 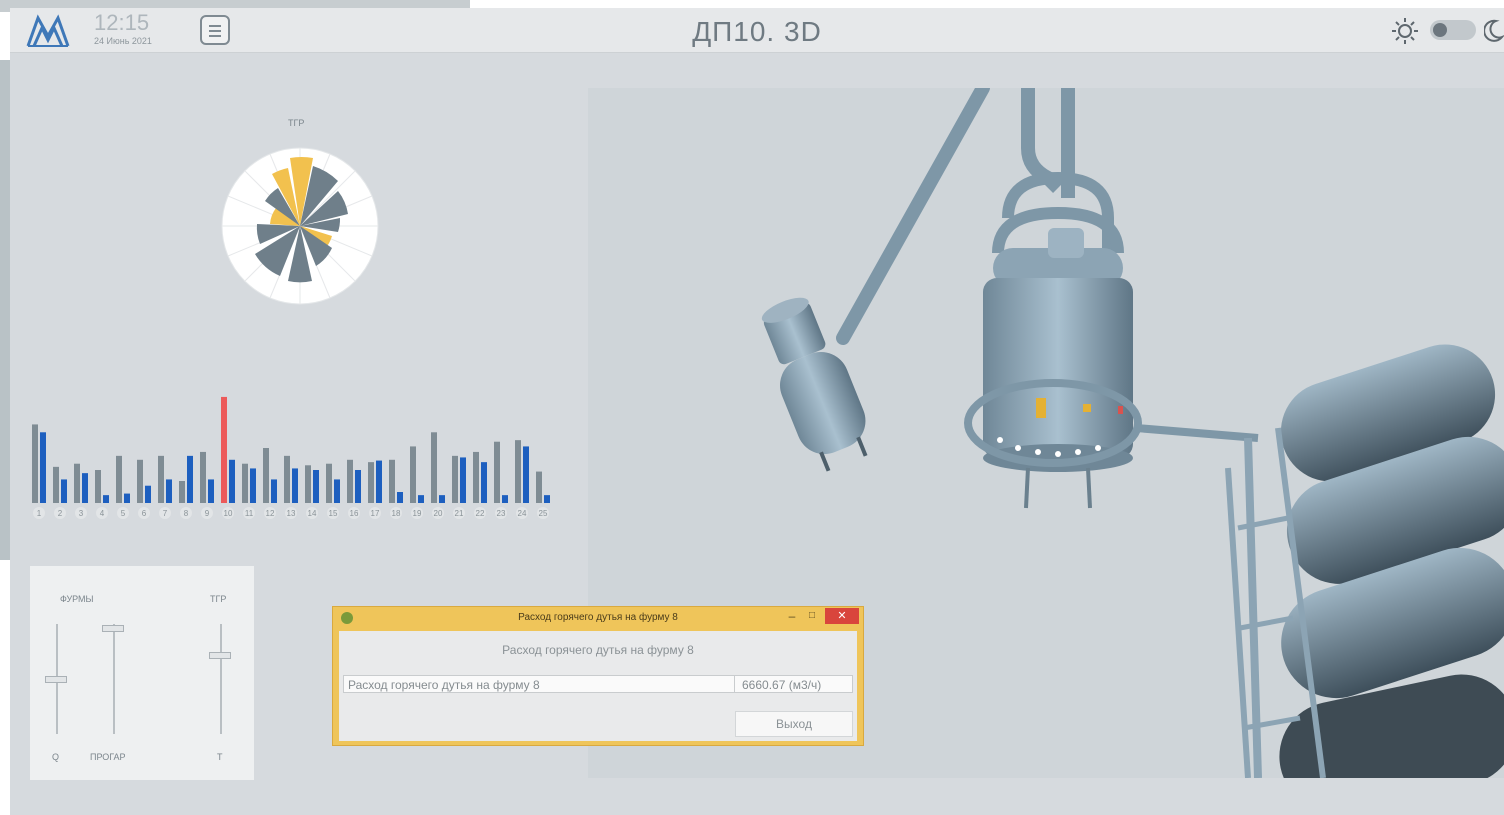 I want to click on tick-label-5: 5, so click(x=123, y=513).